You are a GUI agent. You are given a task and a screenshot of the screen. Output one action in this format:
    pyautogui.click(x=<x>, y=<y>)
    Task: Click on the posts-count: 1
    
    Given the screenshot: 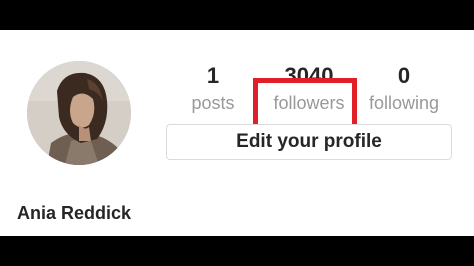 What is the action you would take?
    pyautogui.click(x=213, y=75)
    